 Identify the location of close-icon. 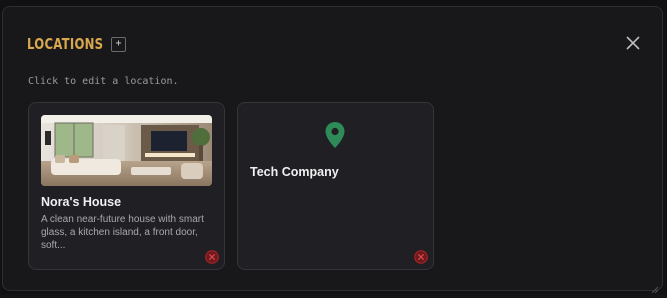
(633, 43).